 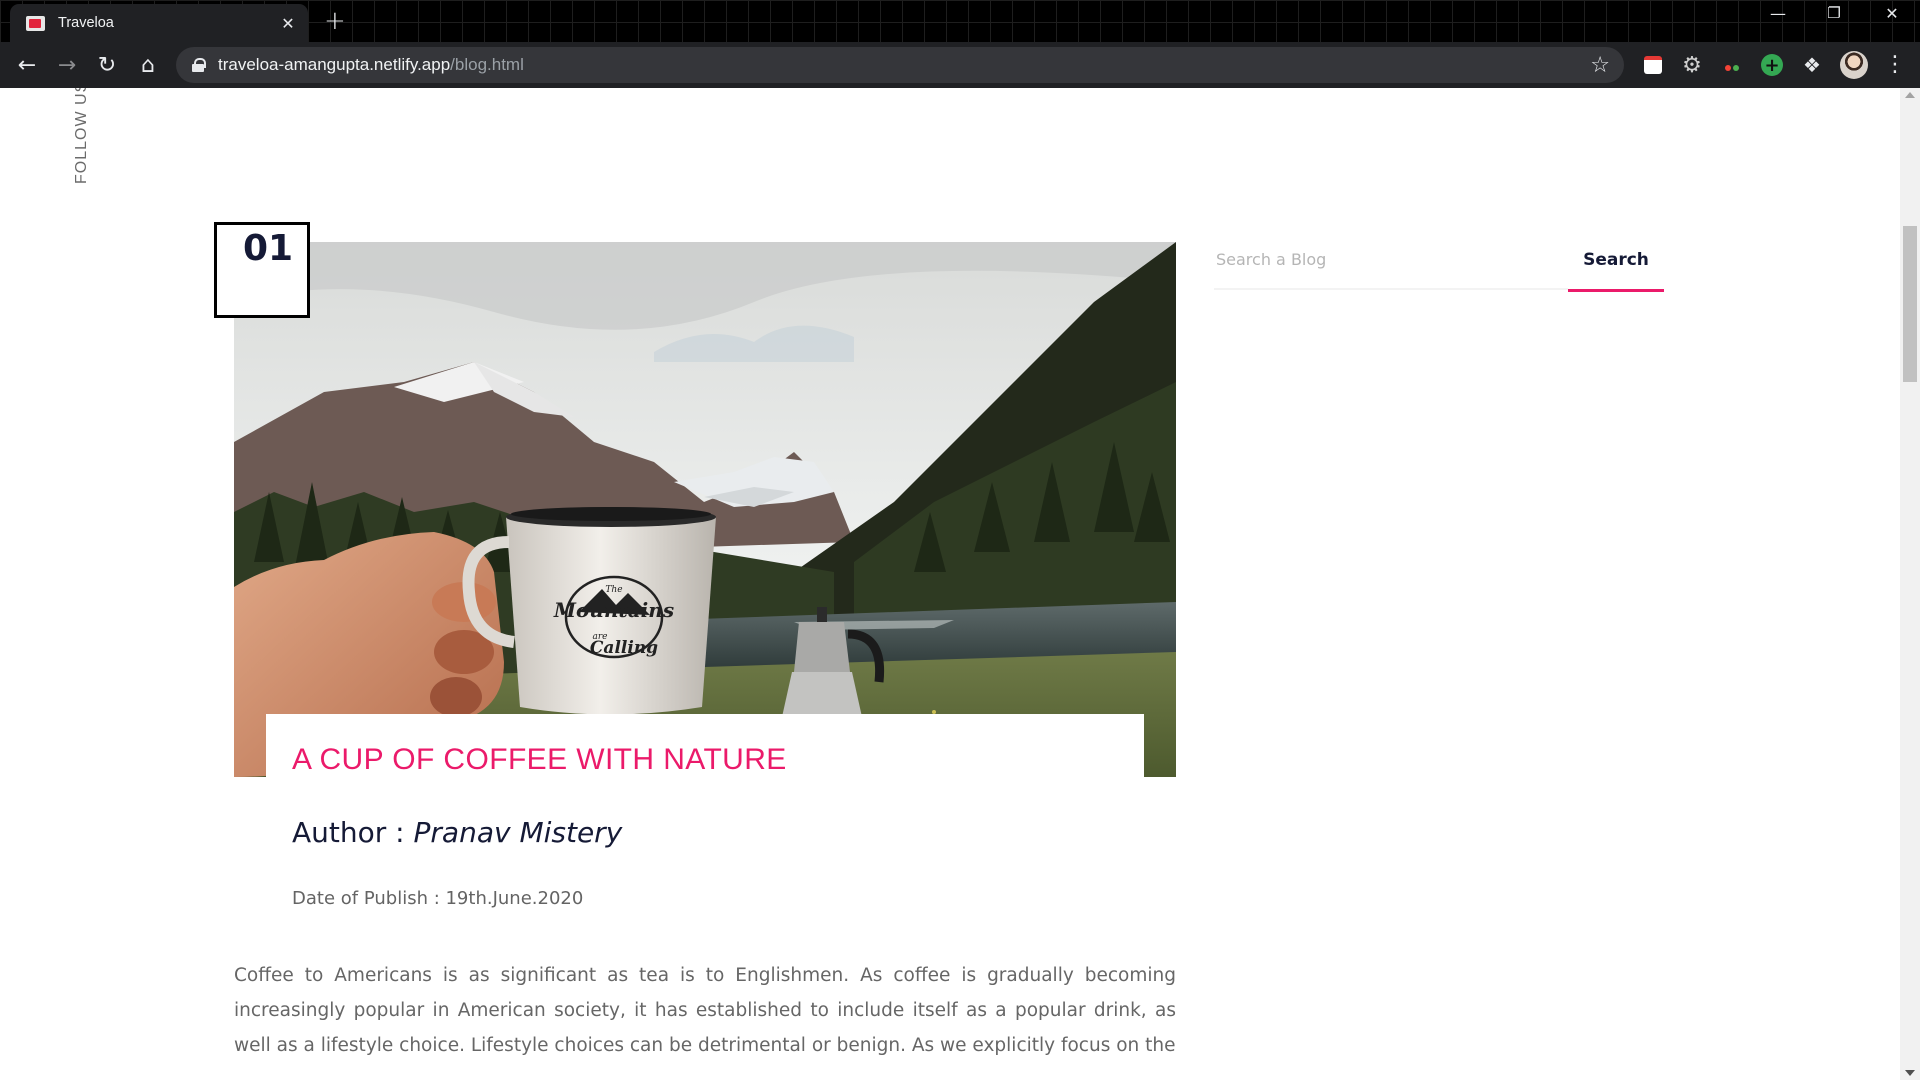 What do you see at coordinates (613, 590) in the screenshot?
I see `mug-text-the: The` at bounding box center [613, 590].